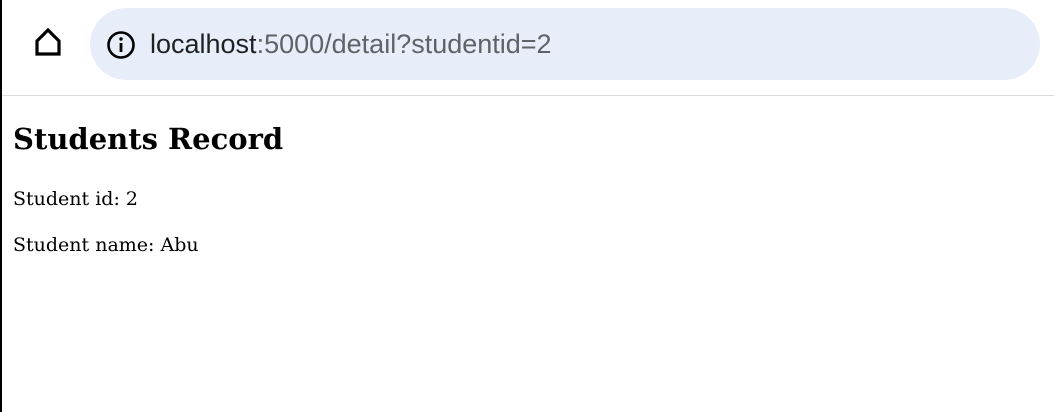  I want to click on student-id-value: 2, so click(131, 199).